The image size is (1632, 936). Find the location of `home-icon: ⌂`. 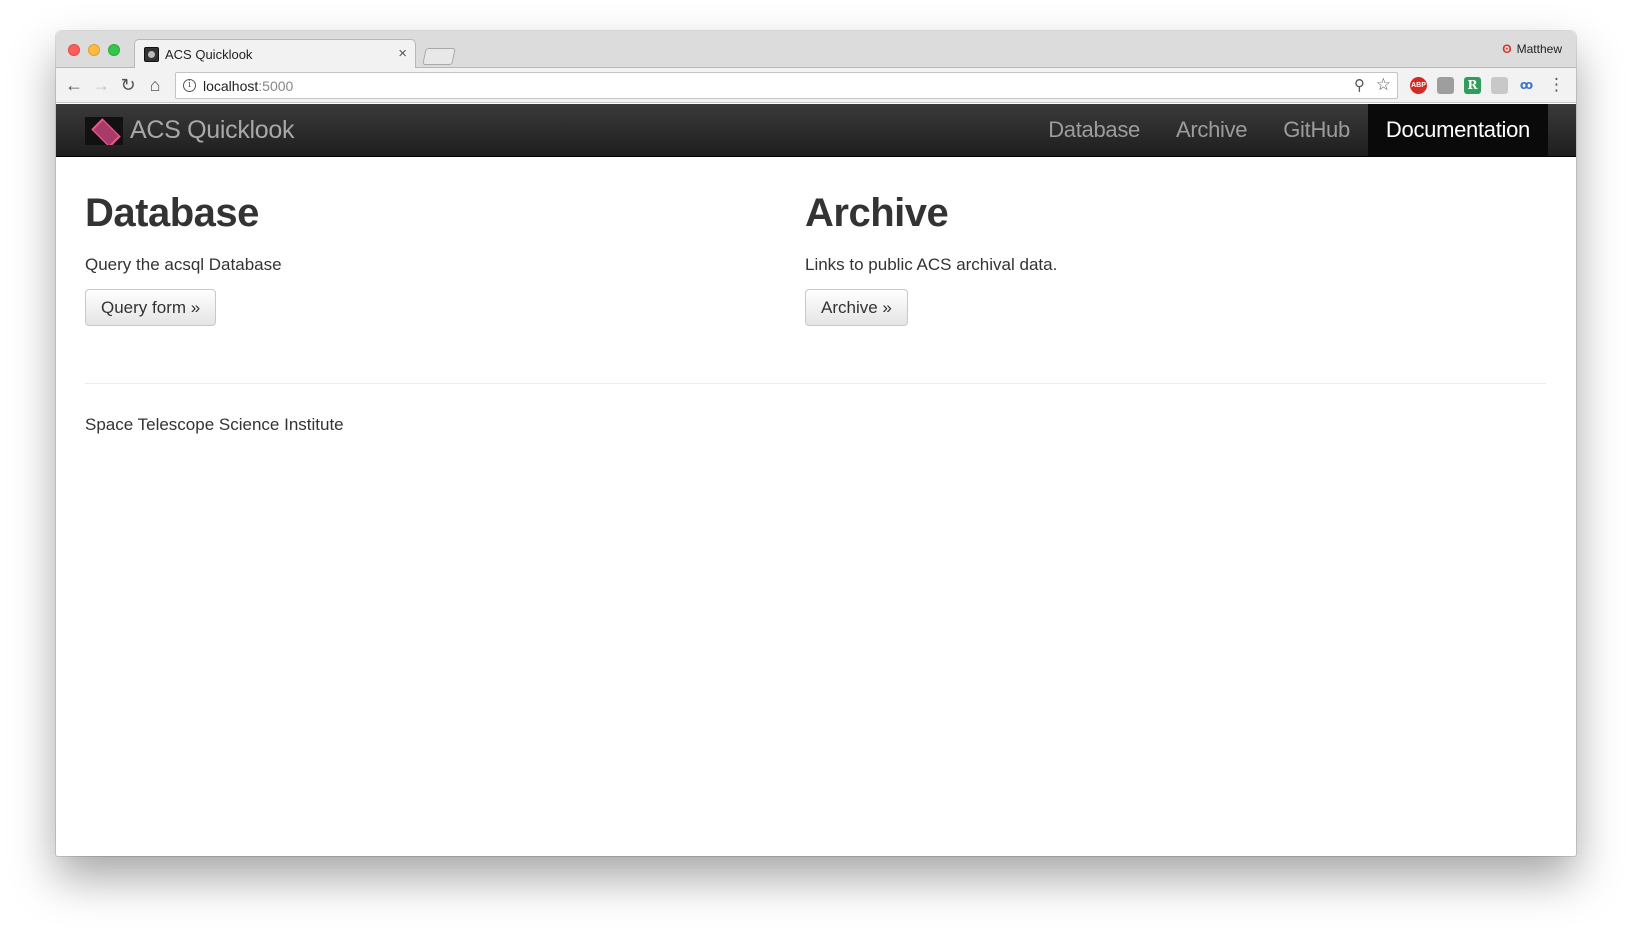

home-icon: ⌂ is located at coordinates (155, 85).